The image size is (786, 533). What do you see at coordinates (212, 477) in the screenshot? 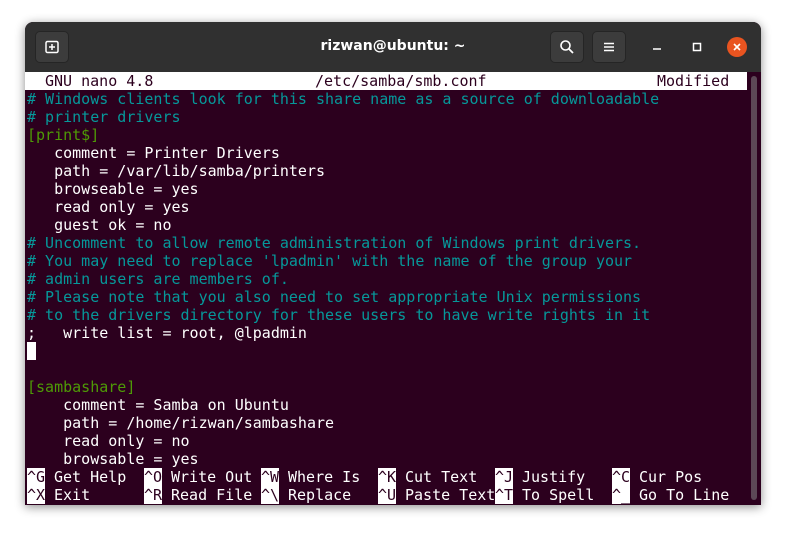
I see `shortcut-label: Write Out` at bounding box center [212, 477].